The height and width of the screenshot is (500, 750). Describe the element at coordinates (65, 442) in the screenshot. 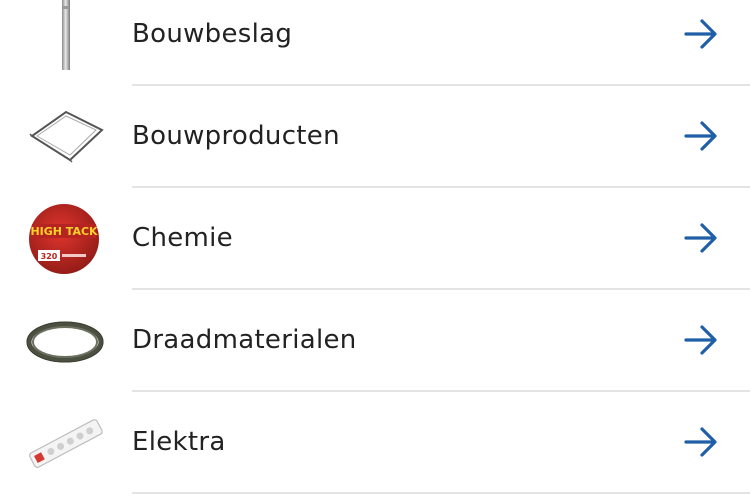

I see `power-strip-thumbnail` at that location.